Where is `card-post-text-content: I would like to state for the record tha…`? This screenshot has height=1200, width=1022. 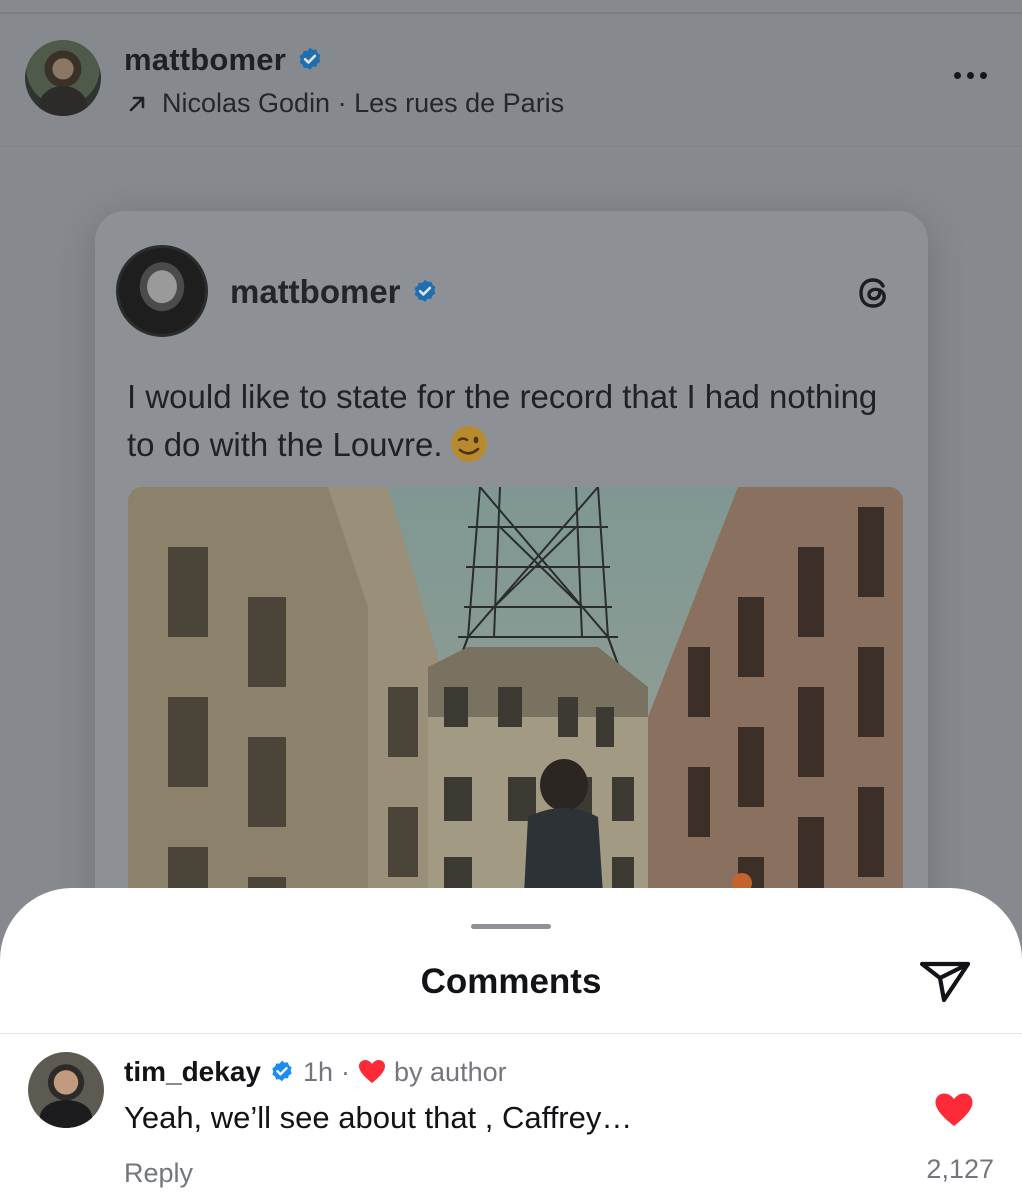
card-post-text-content: I would like to state for the record tha… is located at coordinates (502, 420).